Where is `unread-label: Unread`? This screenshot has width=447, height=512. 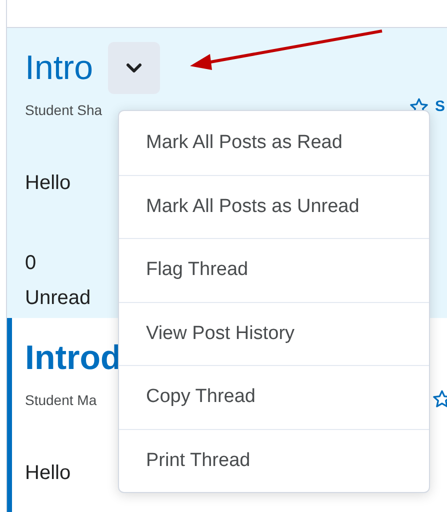
unread-label: Unread is located at coordinates (58, 298).